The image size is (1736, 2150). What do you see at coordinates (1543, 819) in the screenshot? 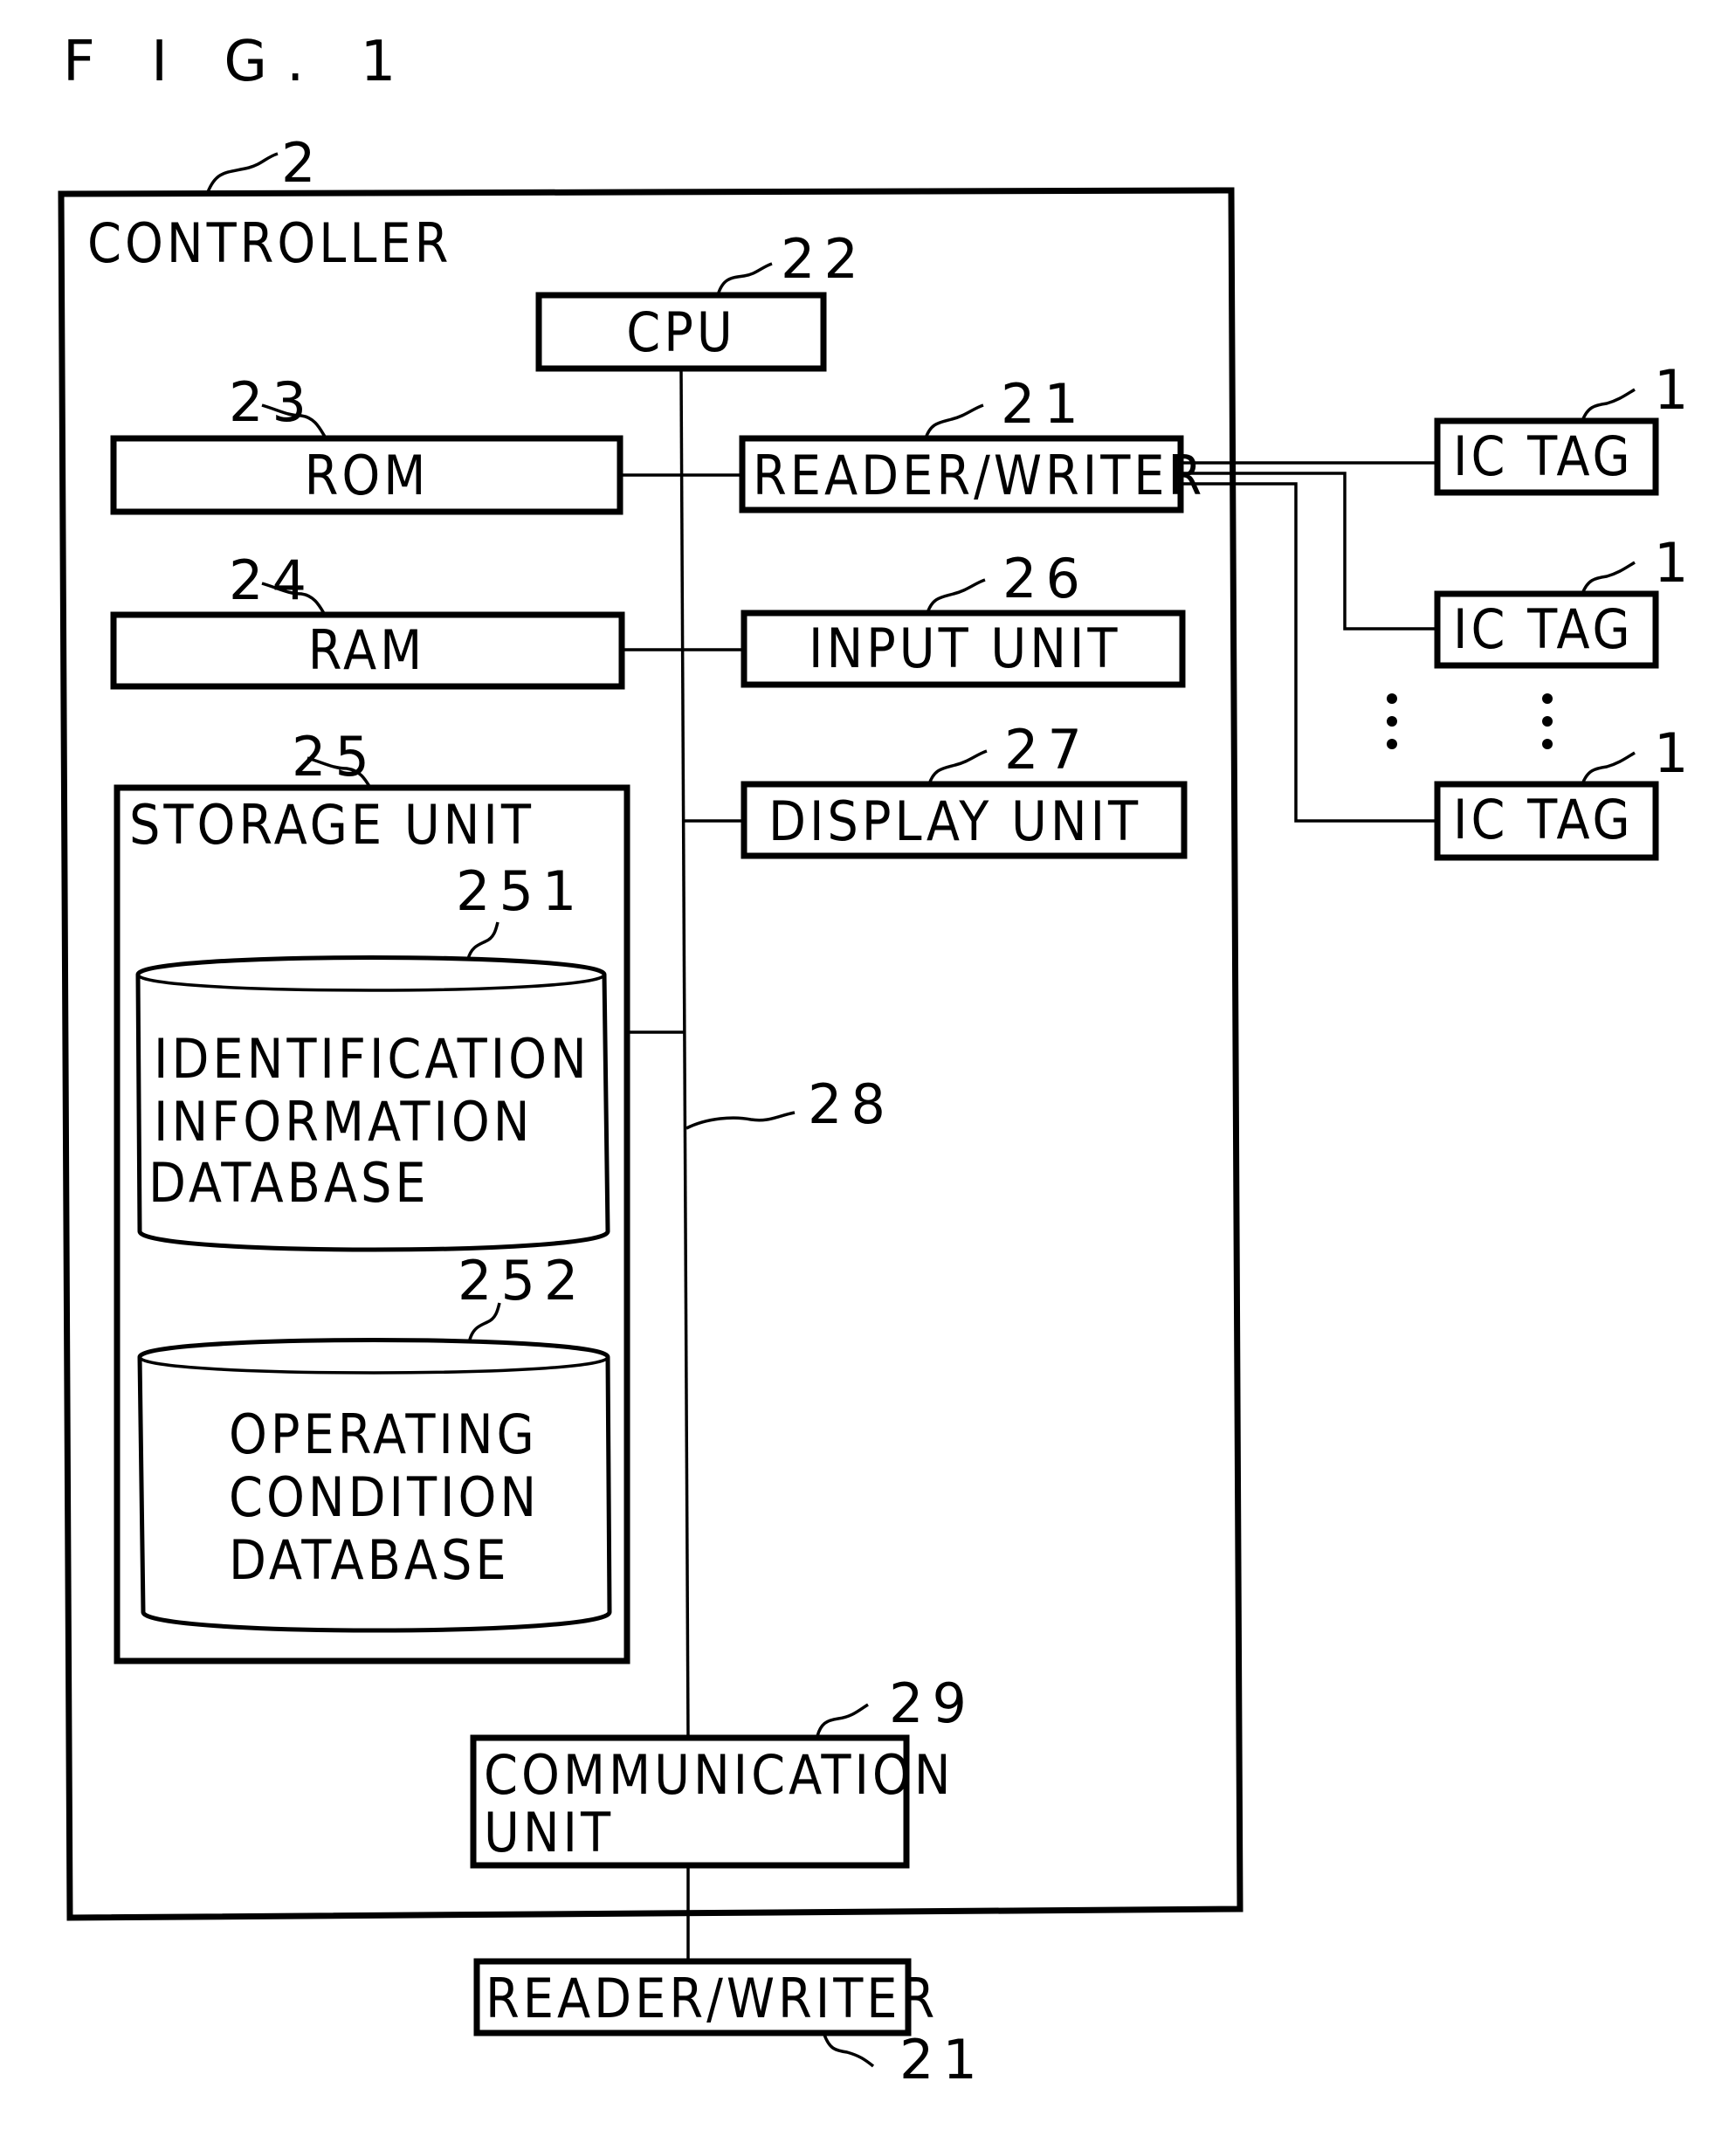
I see `ic-tag-3-label: IC TAG` at bounding box center [1543, 819].